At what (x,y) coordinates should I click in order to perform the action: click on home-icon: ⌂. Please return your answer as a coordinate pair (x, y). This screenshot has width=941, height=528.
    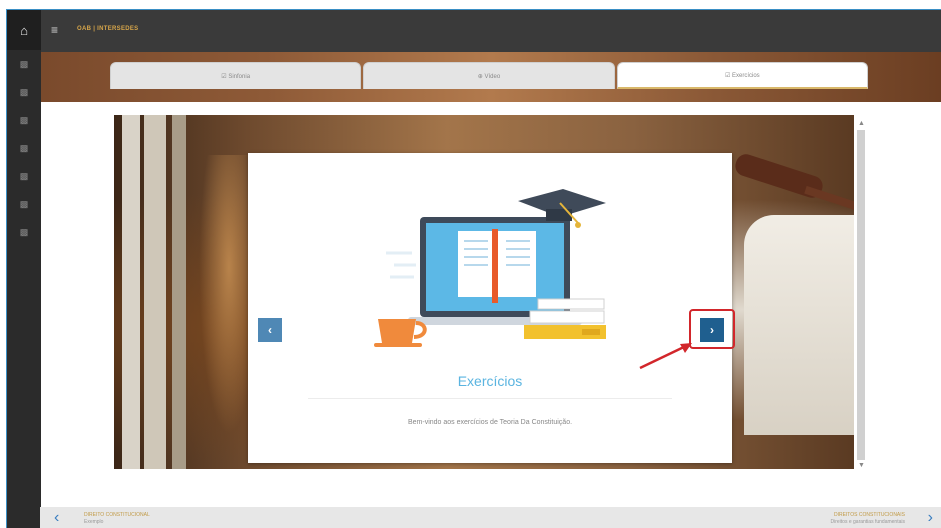
    Looking at the image, I should click on (24, 30).